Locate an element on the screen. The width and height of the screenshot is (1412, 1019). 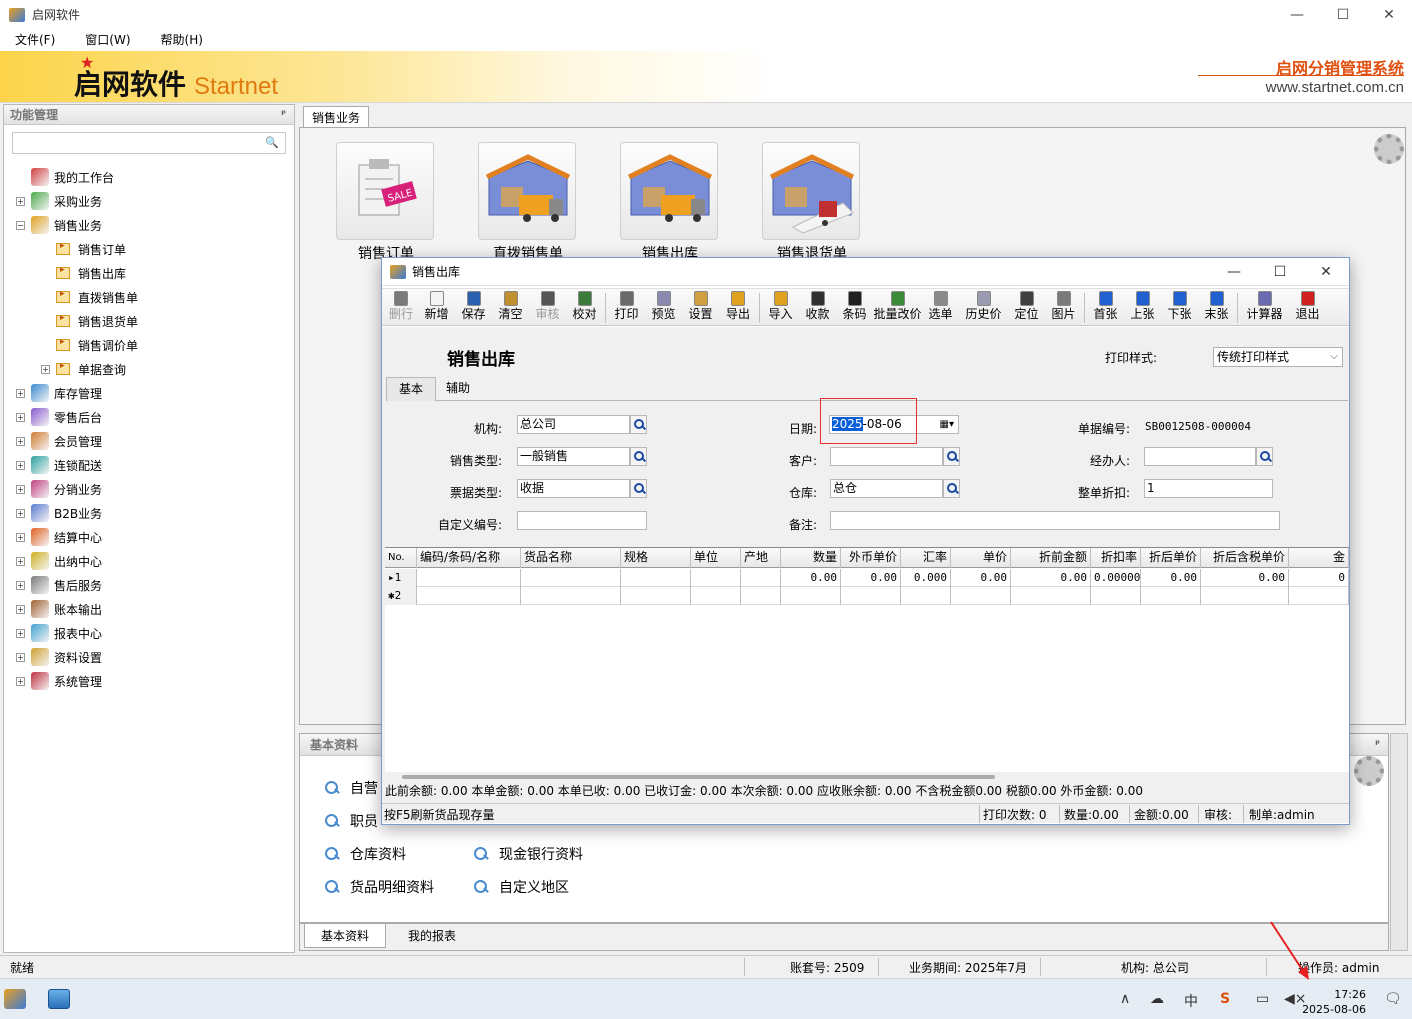
side-scrollbar is located at coordinates (1399, 842).